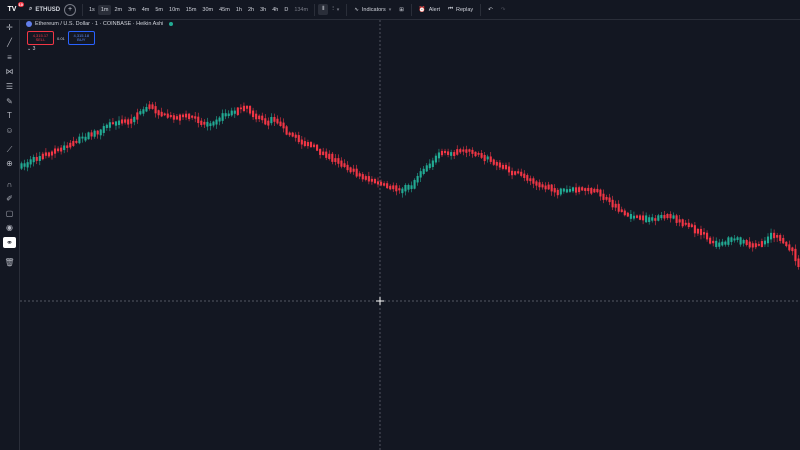 This screenshot has height=450, width=800. What do you see at coordinates (104, 9) in the screenshot?
I see `timeframe-1m: 1m` at bounding box center [104, 9].